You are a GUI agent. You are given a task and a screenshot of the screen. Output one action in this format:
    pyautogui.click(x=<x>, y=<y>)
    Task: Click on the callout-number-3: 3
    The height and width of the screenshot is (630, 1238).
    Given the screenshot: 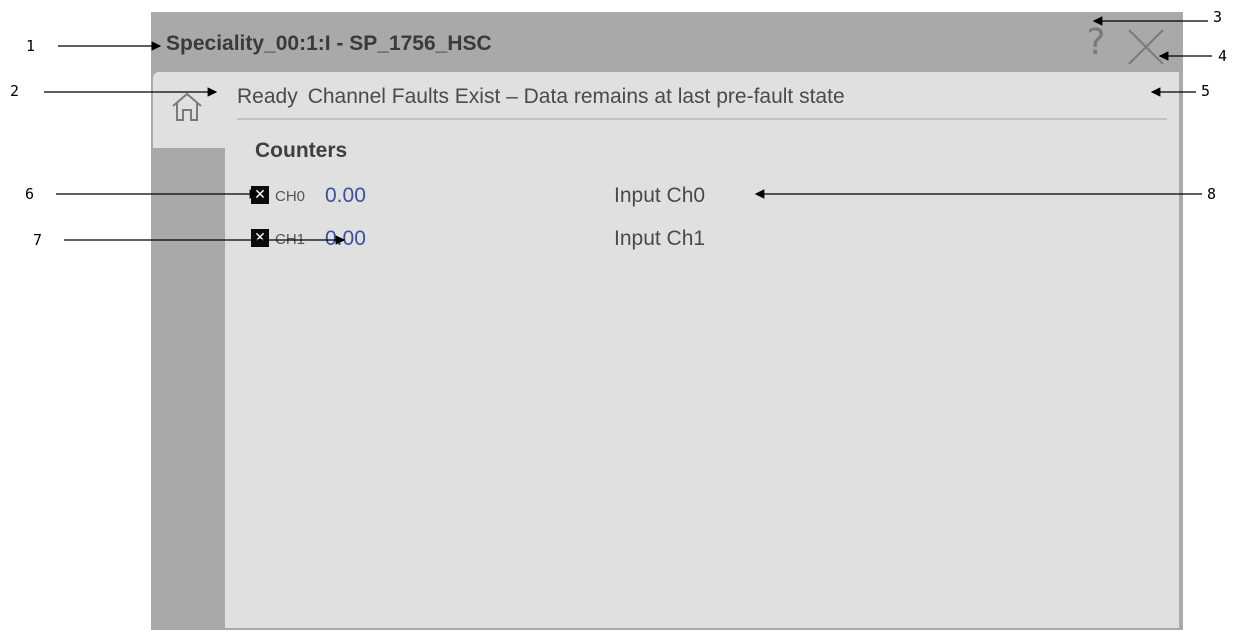 What is the action you would take?
    pyautogui.click(x=1218, y=17)
    